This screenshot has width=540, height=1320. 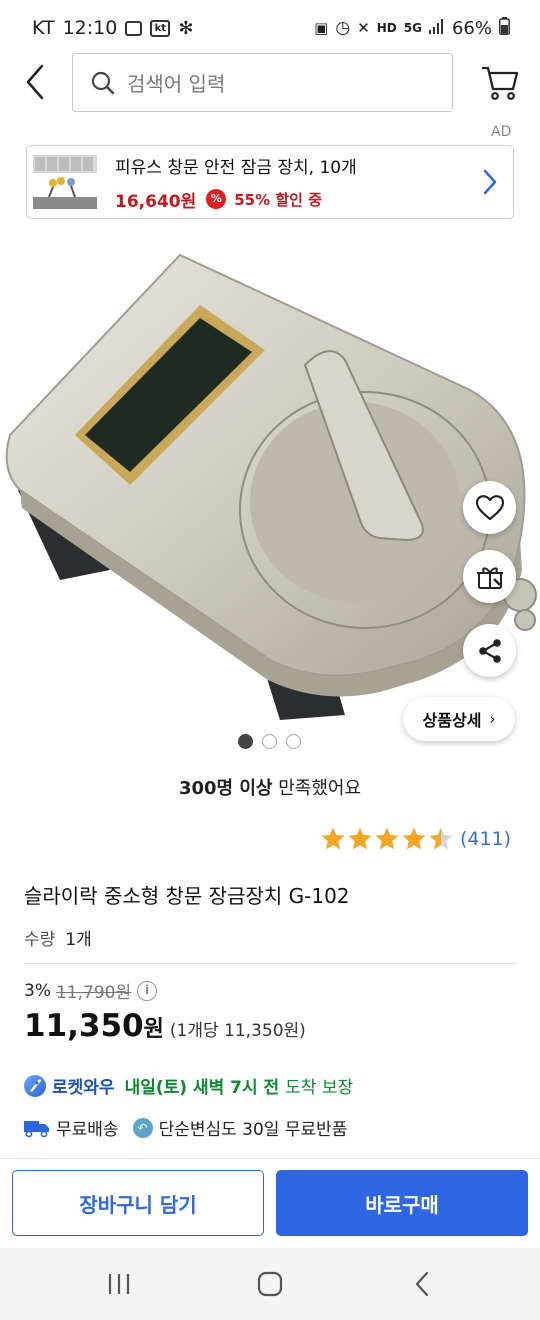 I want to click on product-detail-button: 상품상세 ›, so click(x=459, y=719).